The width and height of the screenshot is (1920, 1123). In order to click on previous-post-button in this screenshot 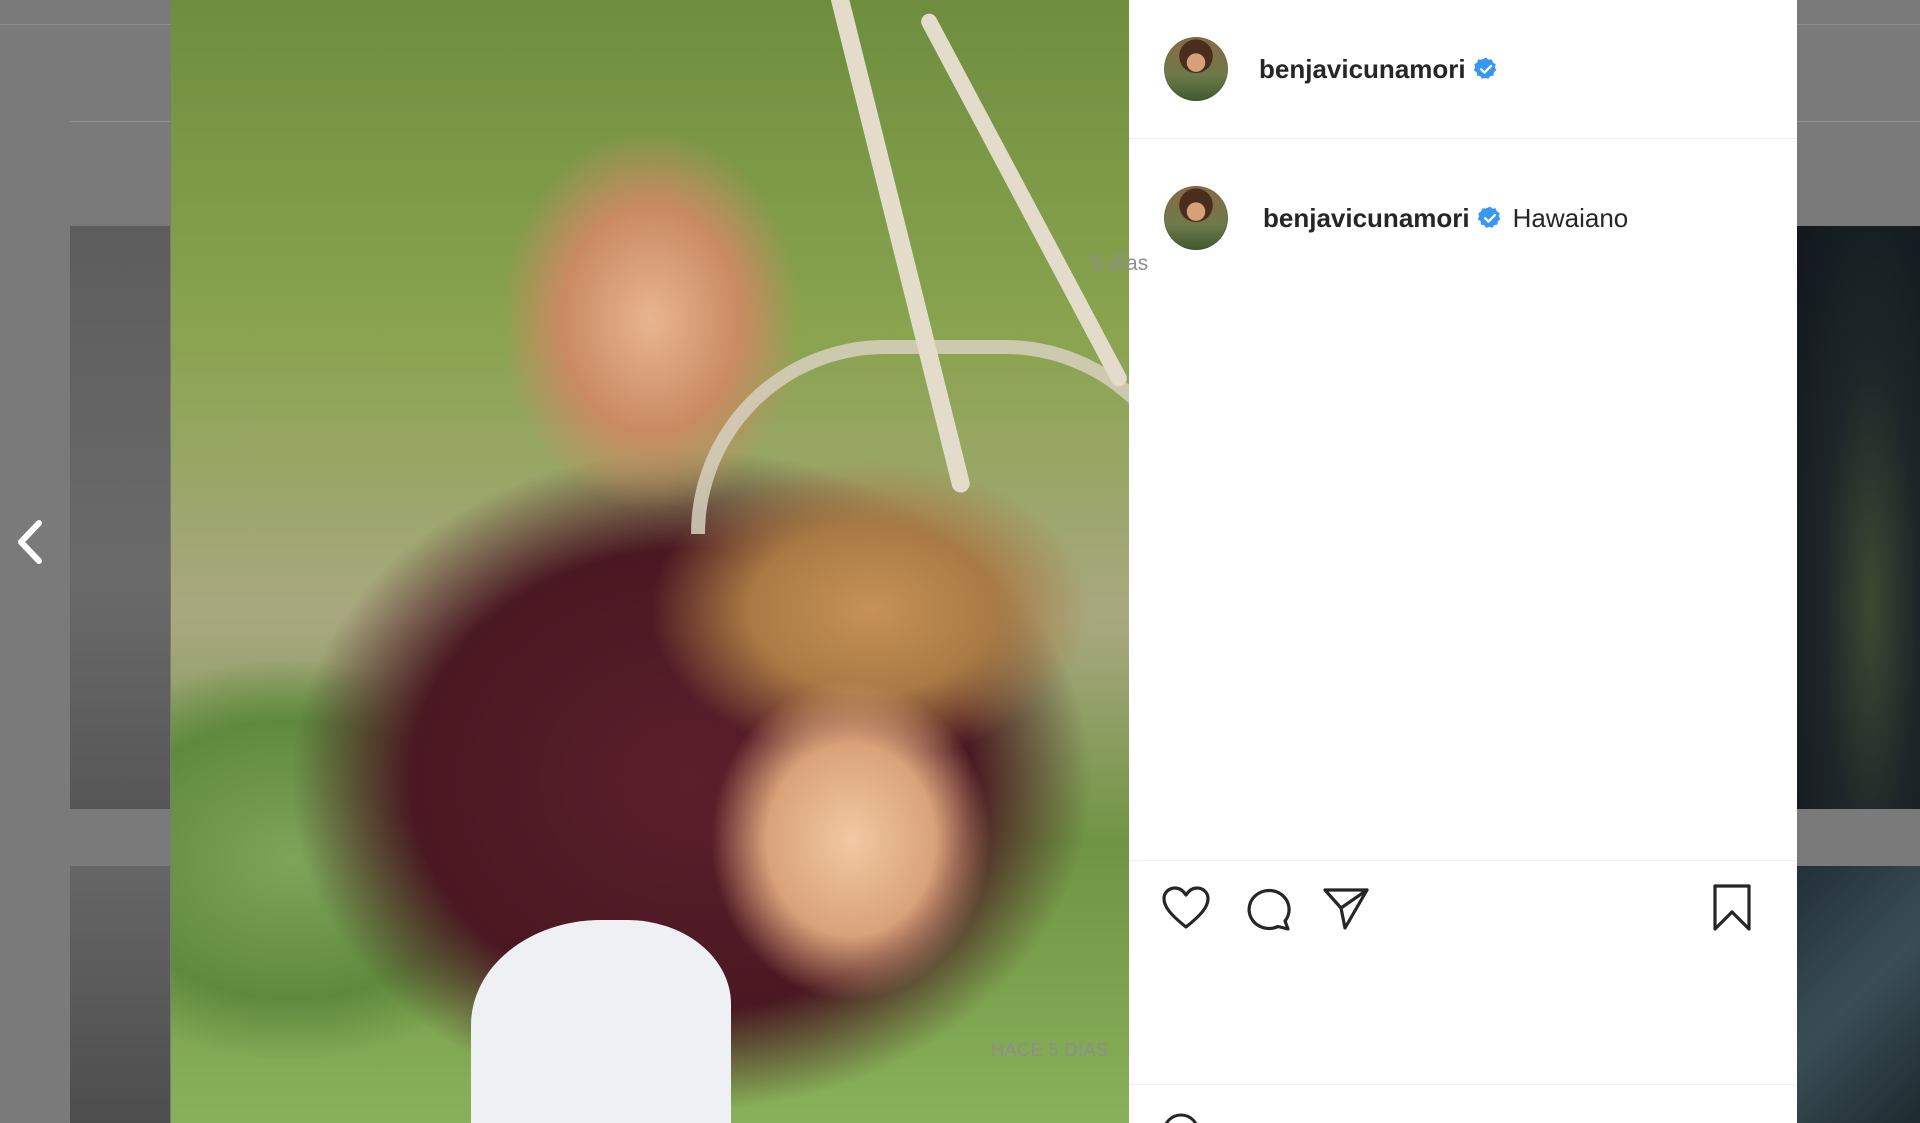, I will do `click(30, 542)`.